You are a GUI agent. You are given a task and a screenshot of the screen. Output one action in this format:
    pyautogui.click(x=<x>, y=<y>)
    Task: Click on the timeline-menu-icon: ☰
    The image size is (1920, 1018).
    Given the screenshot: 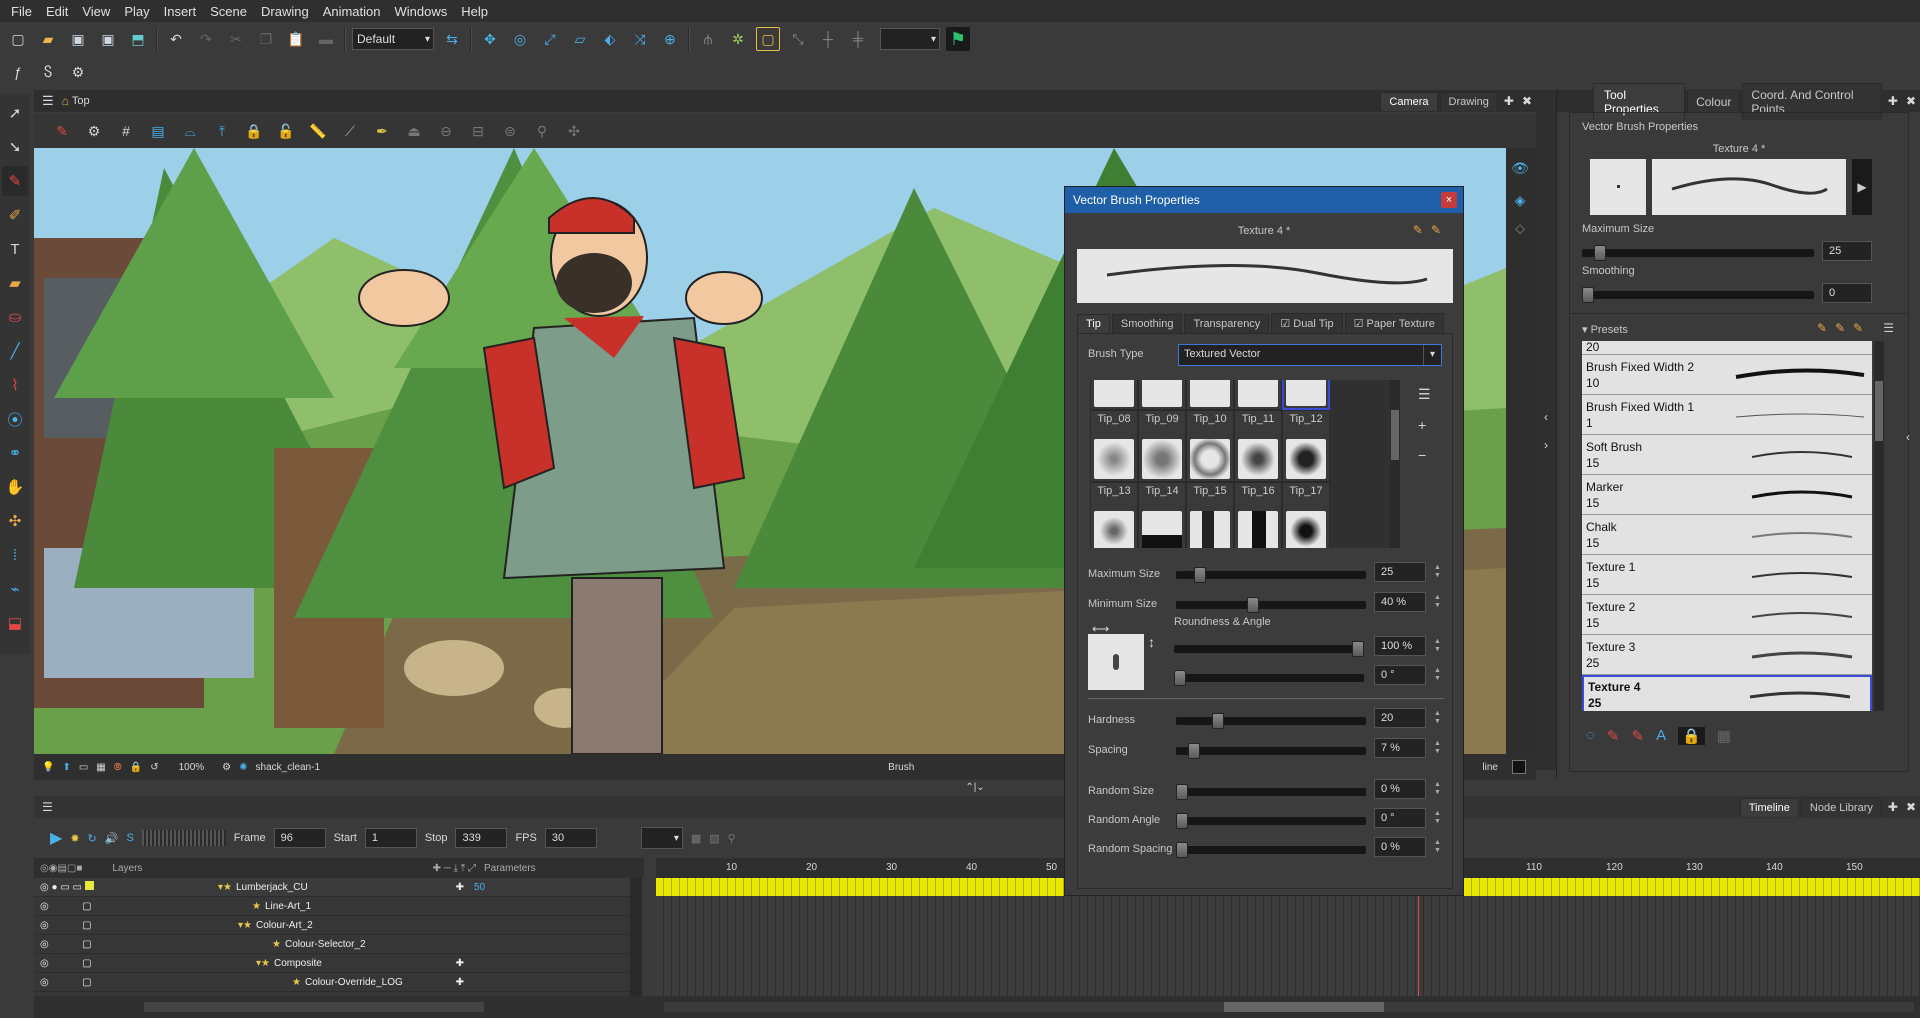 What is the action you would take?
    pyautogui.click(x=47, y=807)
    